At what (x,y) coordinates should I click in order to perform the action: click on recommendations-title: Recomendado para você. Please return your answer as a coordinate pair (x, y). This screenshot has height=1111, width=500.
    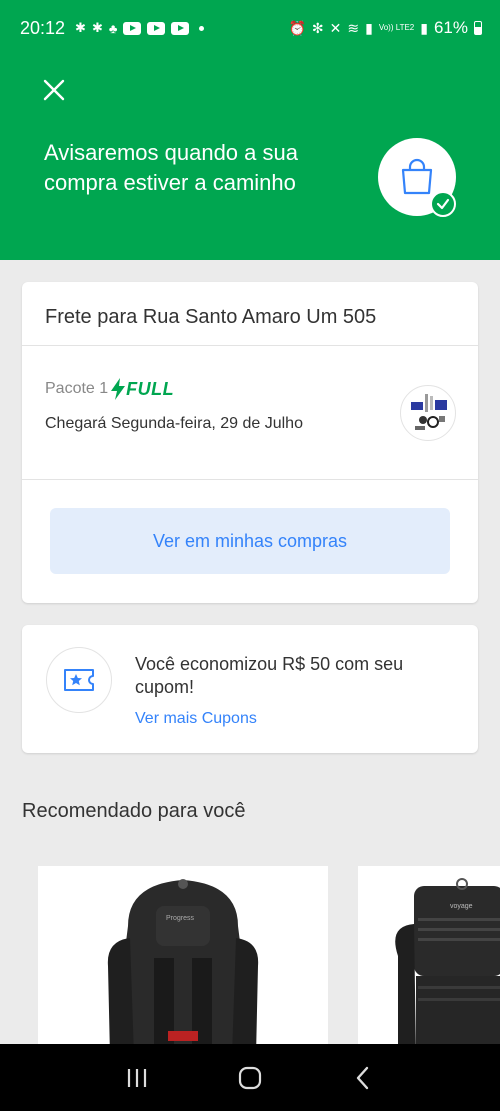
    Looking at the image, I should click on (134, 811).